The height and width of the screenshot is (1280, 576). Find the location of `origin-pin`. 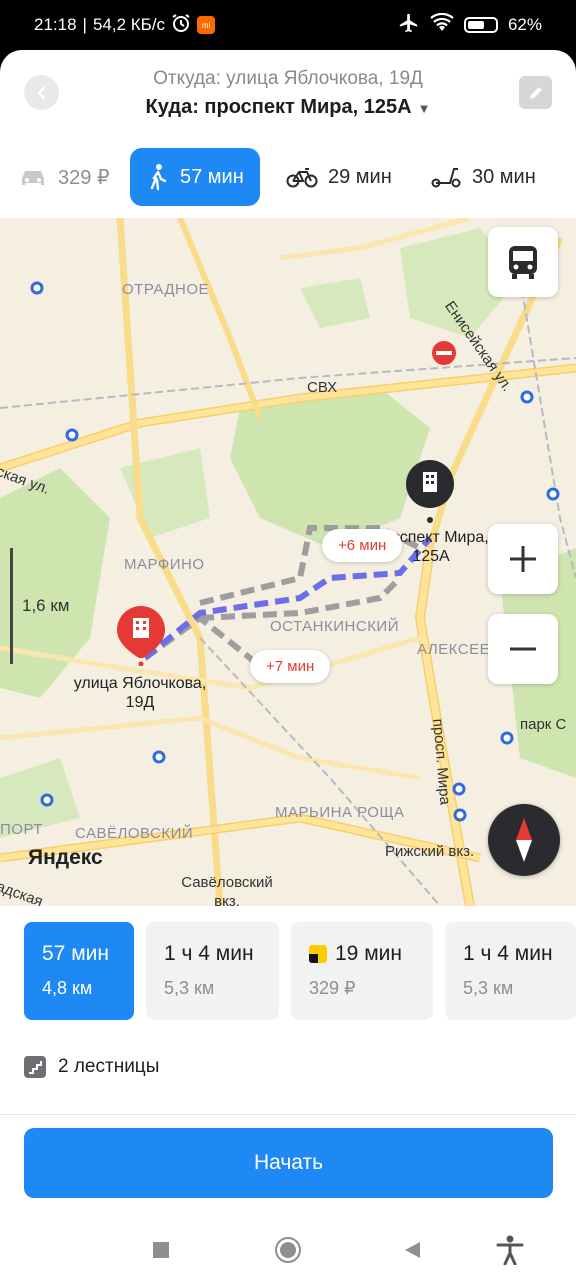

origin-pin is located at coordinates (141, 638).